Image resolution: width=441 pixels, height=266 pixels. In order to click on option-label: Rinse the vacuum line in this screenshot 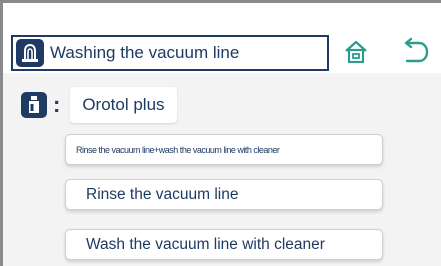, I will do `click(162, 194)`.